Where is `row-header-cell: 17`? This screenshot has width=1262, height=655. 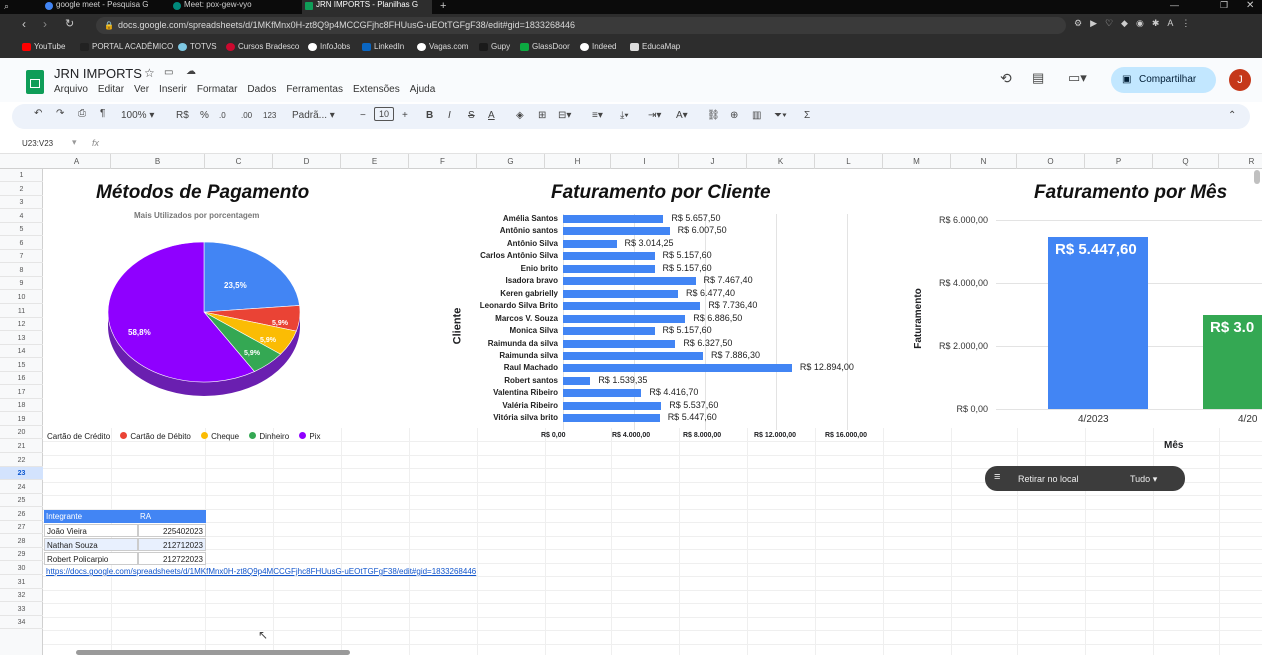
row-header-cell: 17 is located at coordinates (21, 392).